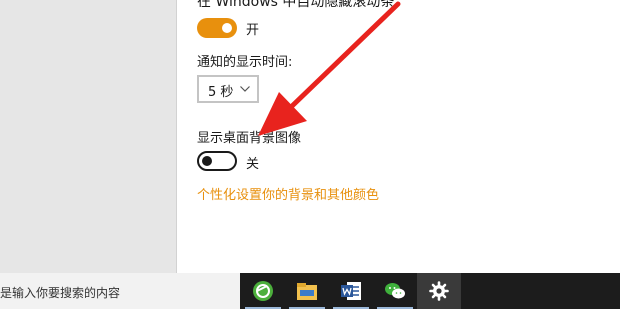 The width and height of the screenshot is (620, 309). What do you see at coordinates (288, 193) in the screenshot?
I see `personalize-background-link: 个性化设置你的背景和其他颜色` at bounding box center [288, 193].